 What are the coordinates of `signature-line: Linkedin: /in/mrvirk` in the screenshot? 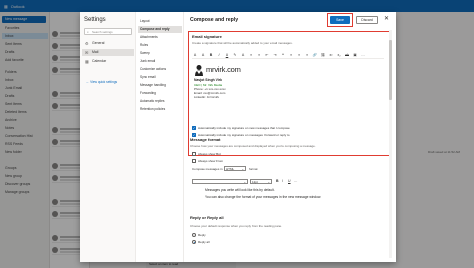 It's located at (207, 97).